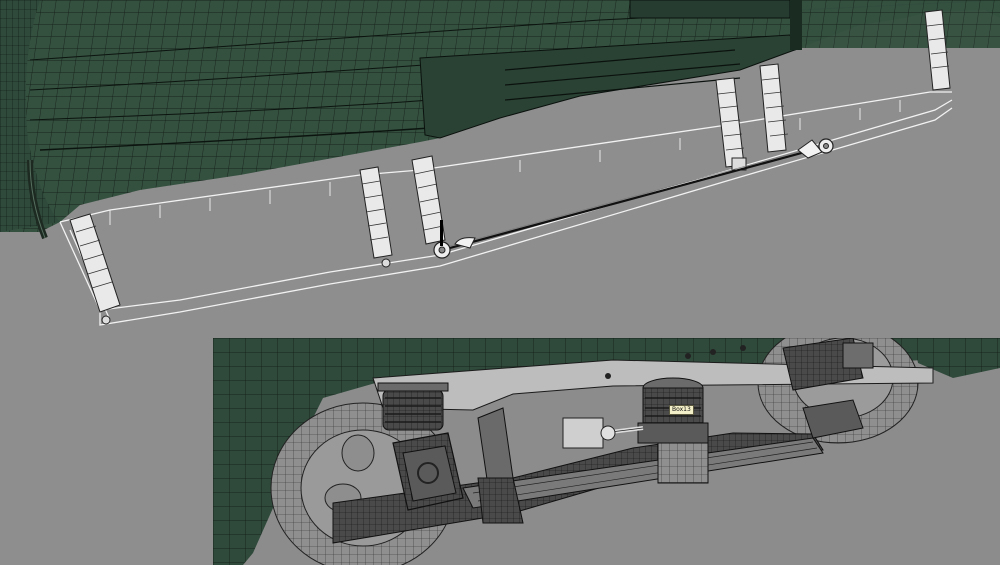 Image resolution: width=1000 pixels, height=565 pixels. What do you see at coordinates (603, 433) in the screenshot?
I see `brake-cylinder` at bounding box center [603, 433].